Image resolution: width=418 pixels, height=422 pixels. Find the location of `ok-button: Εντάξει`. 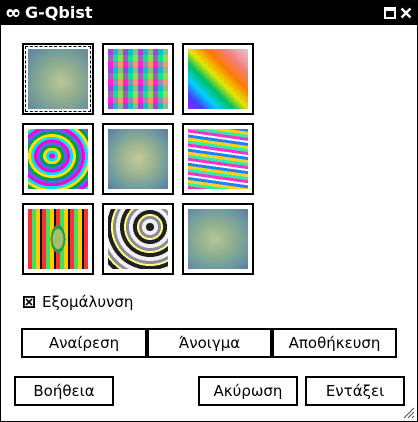

ok-button: Εντάξει is located at coordinates (355, 391).